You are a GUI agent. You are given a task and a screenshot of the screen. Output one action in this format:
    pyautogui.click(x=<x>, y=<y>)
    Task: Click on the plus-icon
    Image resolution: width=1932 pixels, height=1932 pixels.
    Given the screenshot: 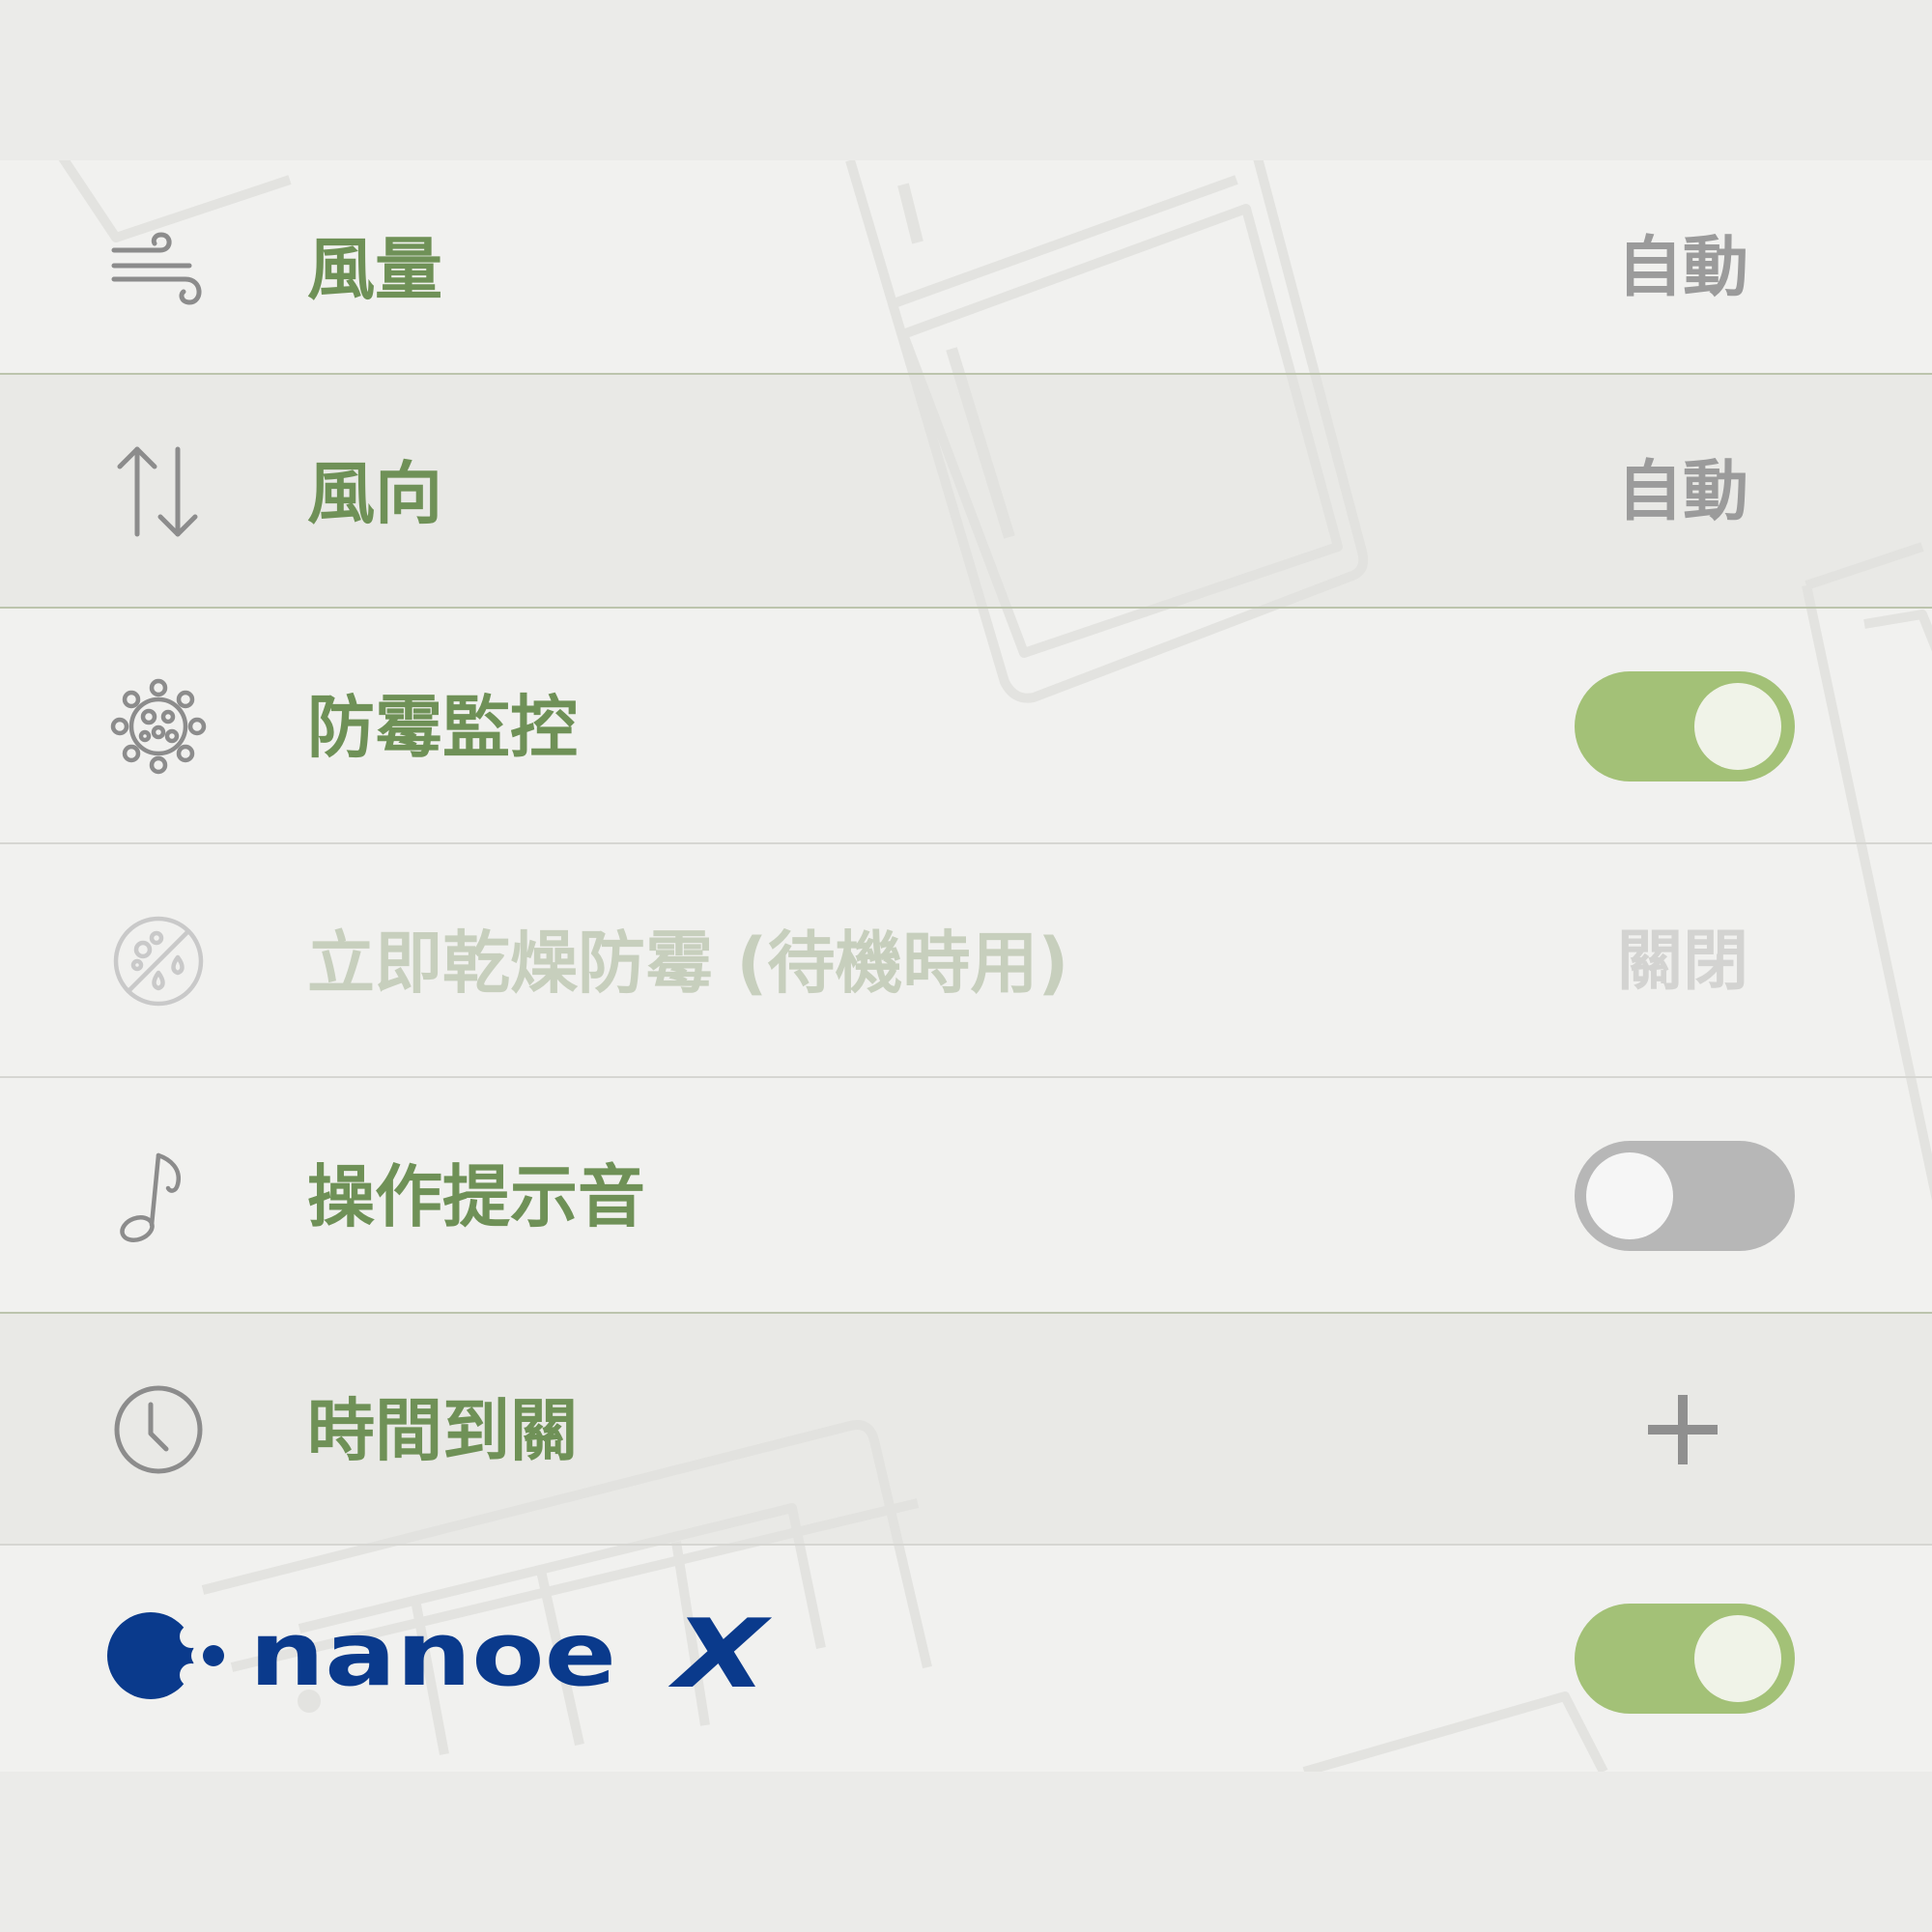 What is the action you would take?
    pyautogui.click(x=1683, y=1429)
    